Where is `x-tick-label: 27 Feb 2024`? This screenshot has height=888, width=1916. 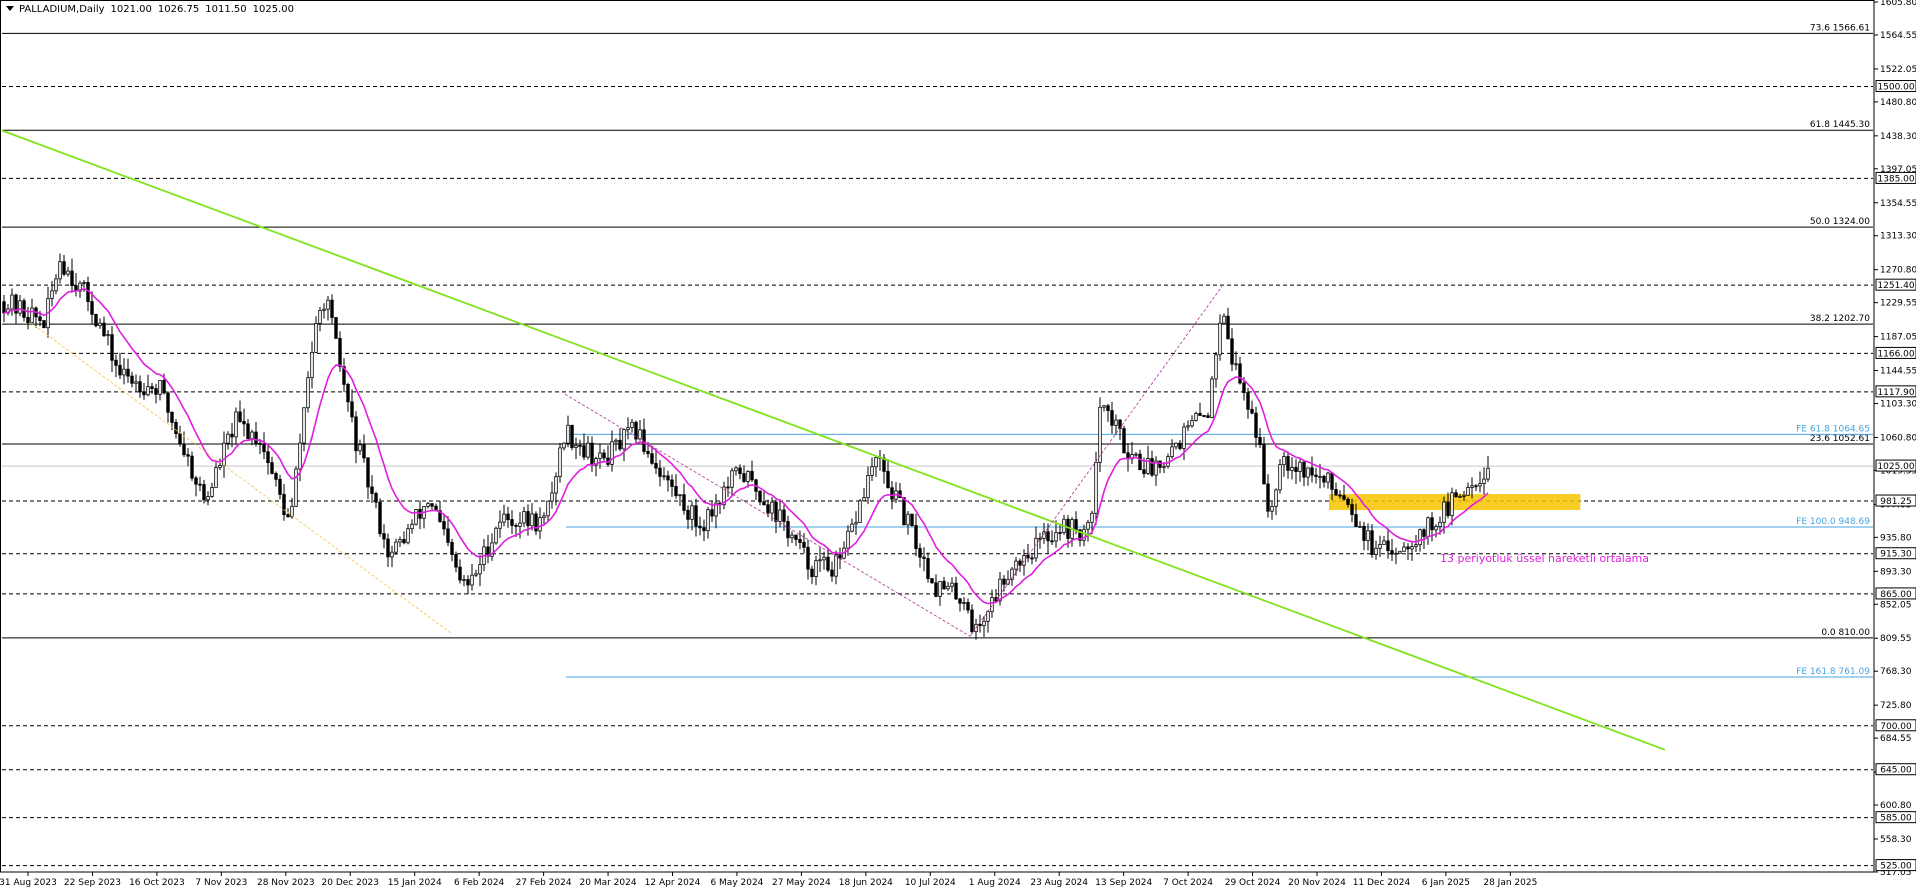 x-tick-label: 27 Feb 2024 is located at coordinates (544, 883).